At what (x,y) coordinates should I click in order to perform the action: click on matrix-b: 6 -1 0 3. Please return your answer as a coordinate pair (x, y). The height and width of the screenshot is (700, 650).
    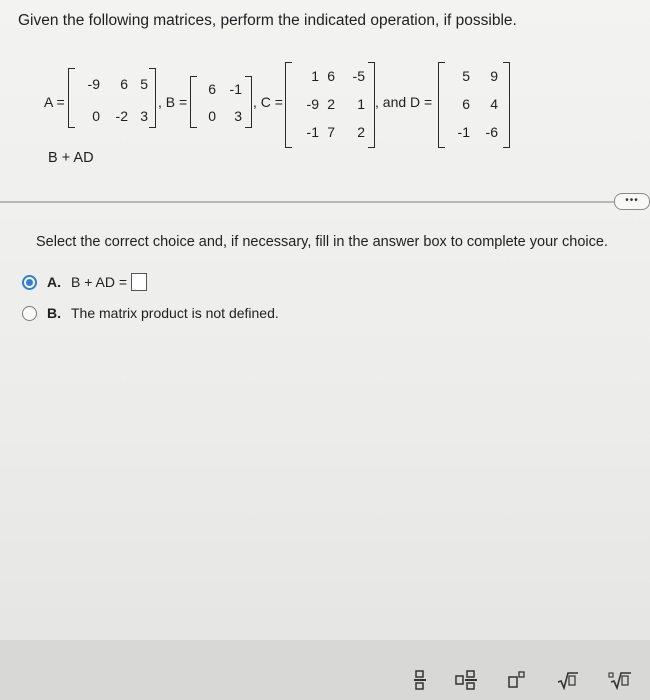
    Looking at the image, I should click on (221, 102).